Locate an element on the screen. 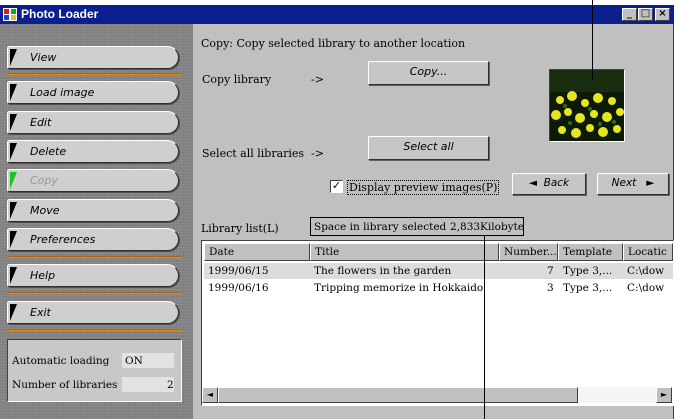  space-label: Space in library selected is located at coordinates (380, 227).